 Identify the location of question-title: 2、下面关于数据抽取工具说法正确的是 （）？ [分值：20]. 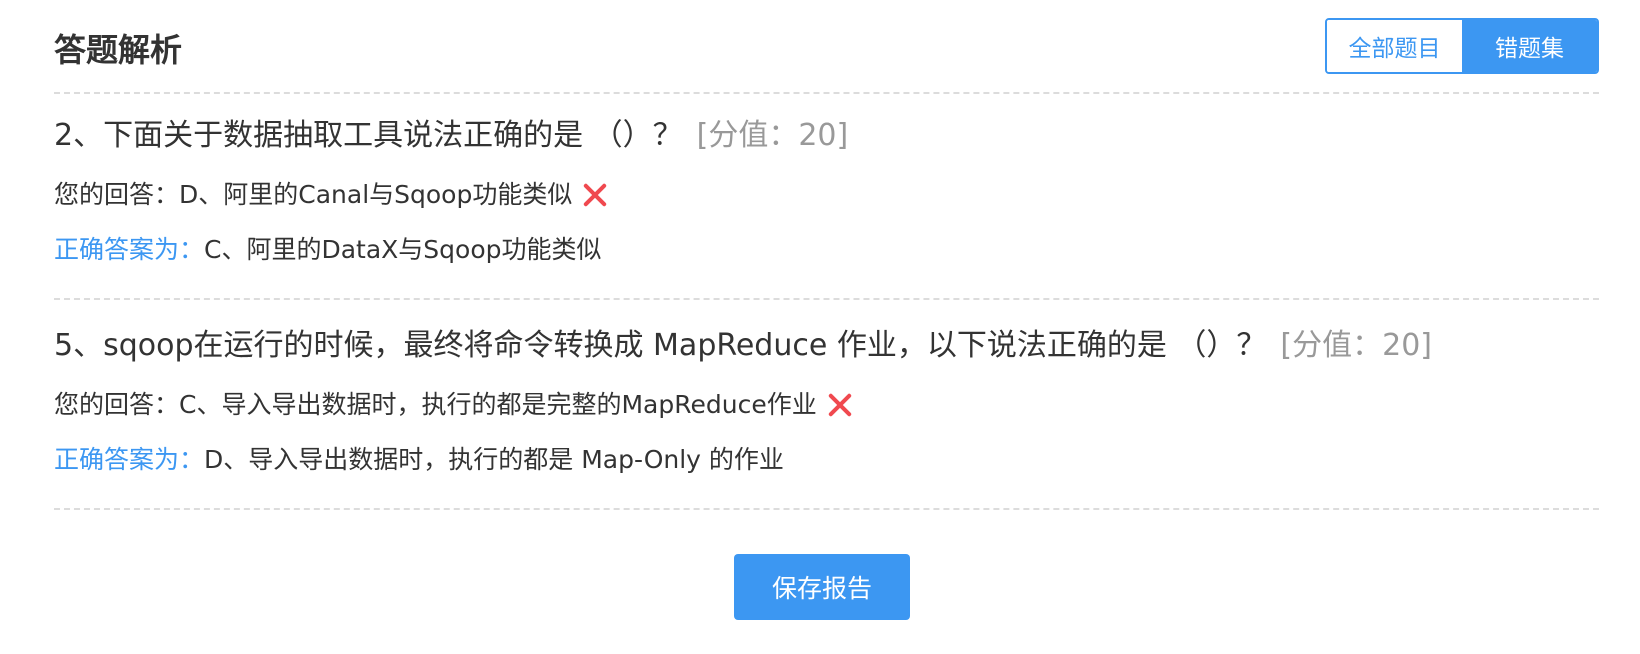
(451, 136).